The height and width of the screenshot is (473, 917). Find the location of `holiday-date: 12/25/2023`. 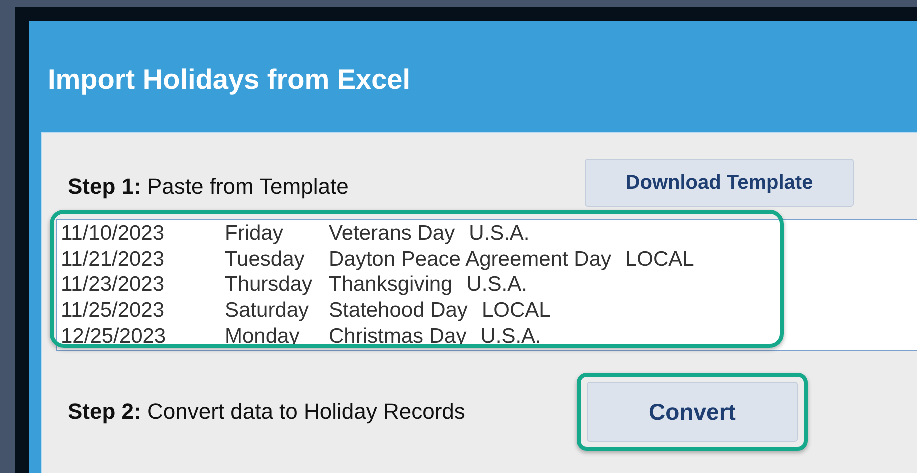

holiday-date: 12/25/2023 is located at coordinates (114, 337).